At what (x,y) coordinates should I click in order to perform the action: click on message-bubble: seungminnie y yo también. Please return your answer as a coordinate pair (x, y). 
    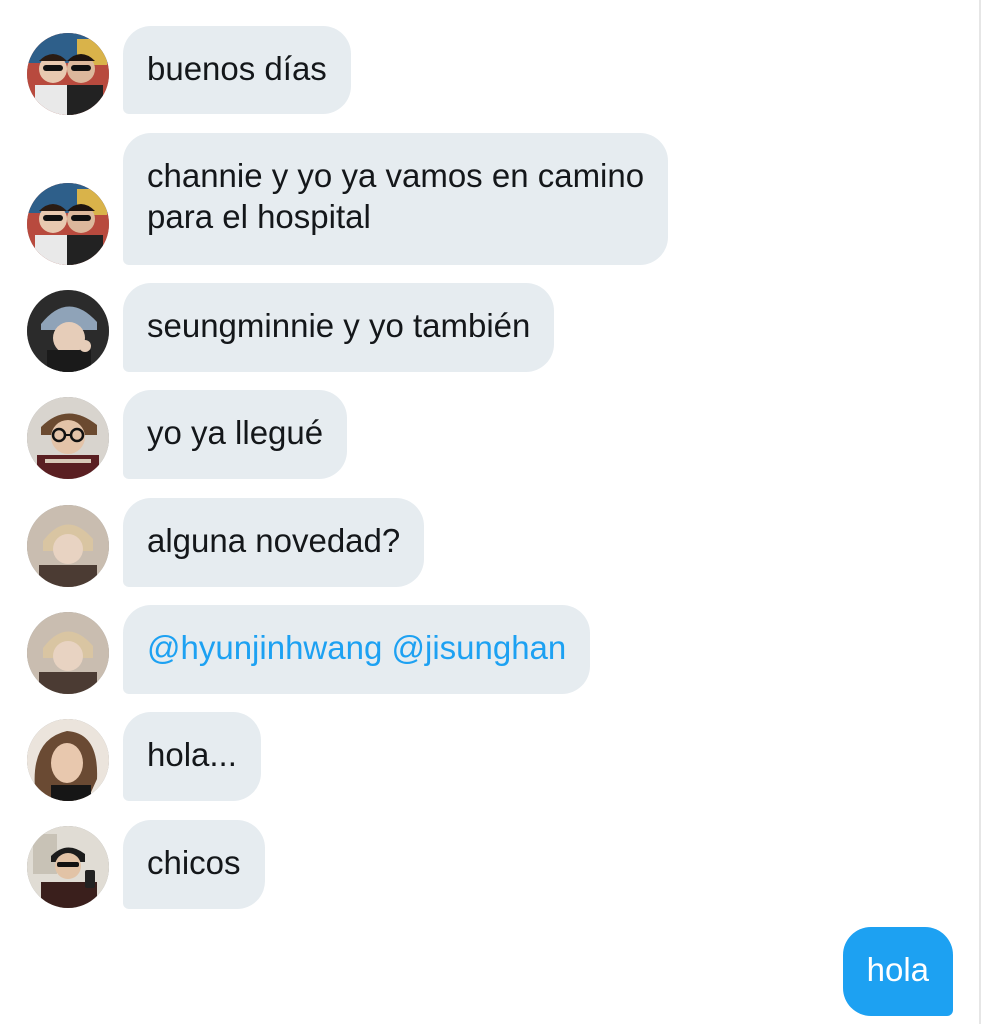
    Looking at the image, I should click on (339, 327).